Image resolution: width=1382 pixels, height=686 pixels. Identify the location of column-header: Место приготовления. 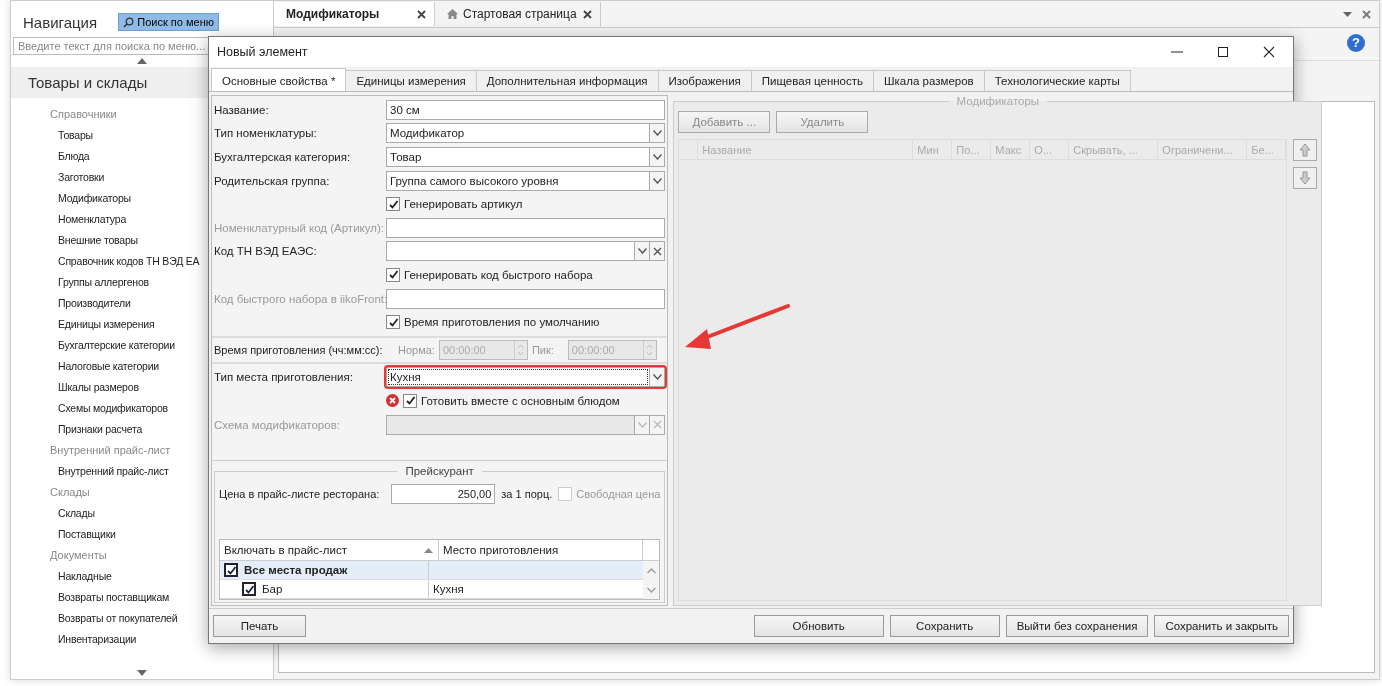
(541, 550).